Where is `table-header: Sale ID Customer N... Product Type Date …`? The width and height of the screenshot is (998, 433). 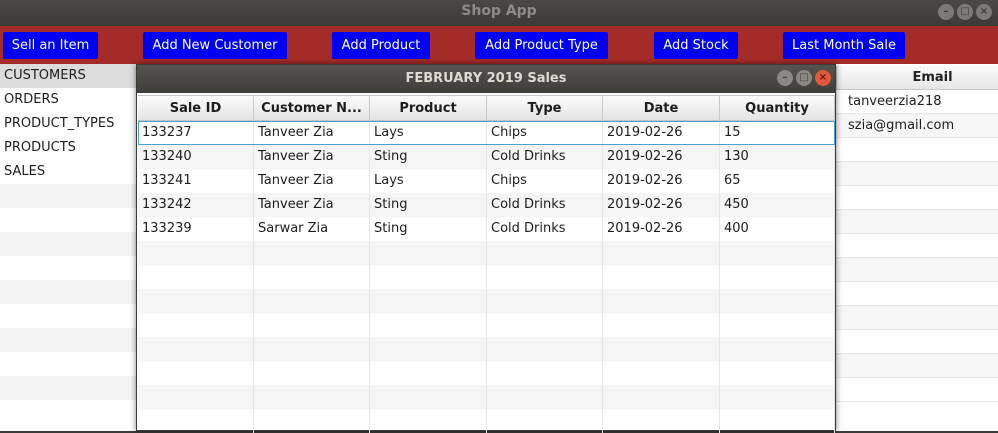
table-header: Sale ID Customer N... Product Type Date … is located at coordinates (486, 108).